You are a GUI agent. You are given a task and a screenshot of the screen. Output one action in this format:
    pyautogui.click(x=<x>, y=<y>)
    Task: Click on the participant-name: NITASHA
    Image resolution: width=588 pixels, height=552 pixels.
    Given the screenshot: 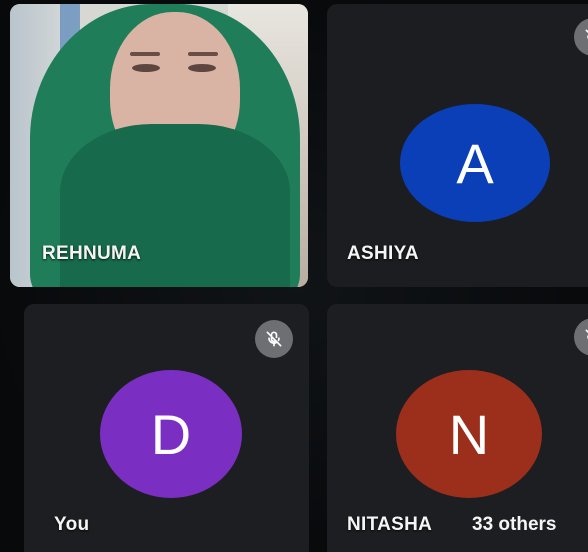 What is the action you would take?
    pyautogui.click(x=390, y=524)
    